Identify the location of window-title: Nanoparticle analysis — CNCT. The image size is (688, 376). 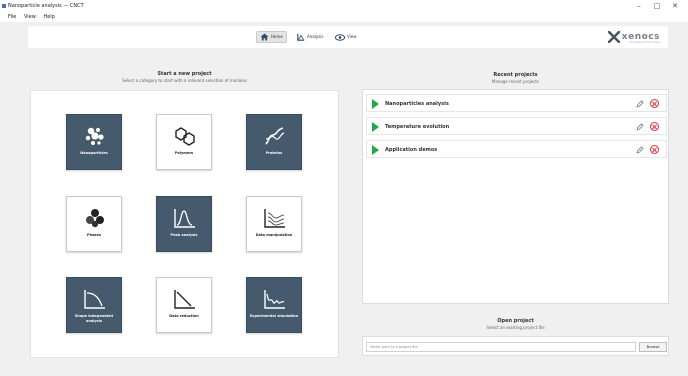
(46, 6).